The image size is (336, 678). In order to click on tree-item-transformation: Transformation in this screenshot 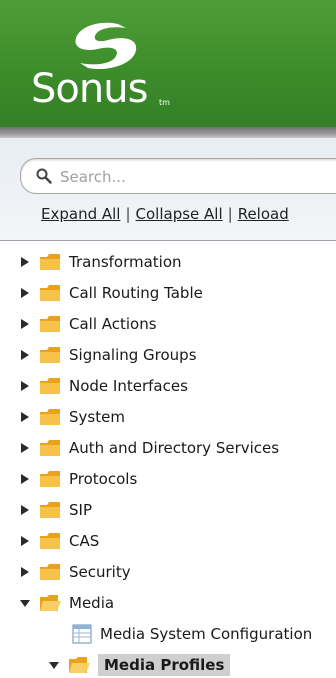, I will do `click(100, 262)`.